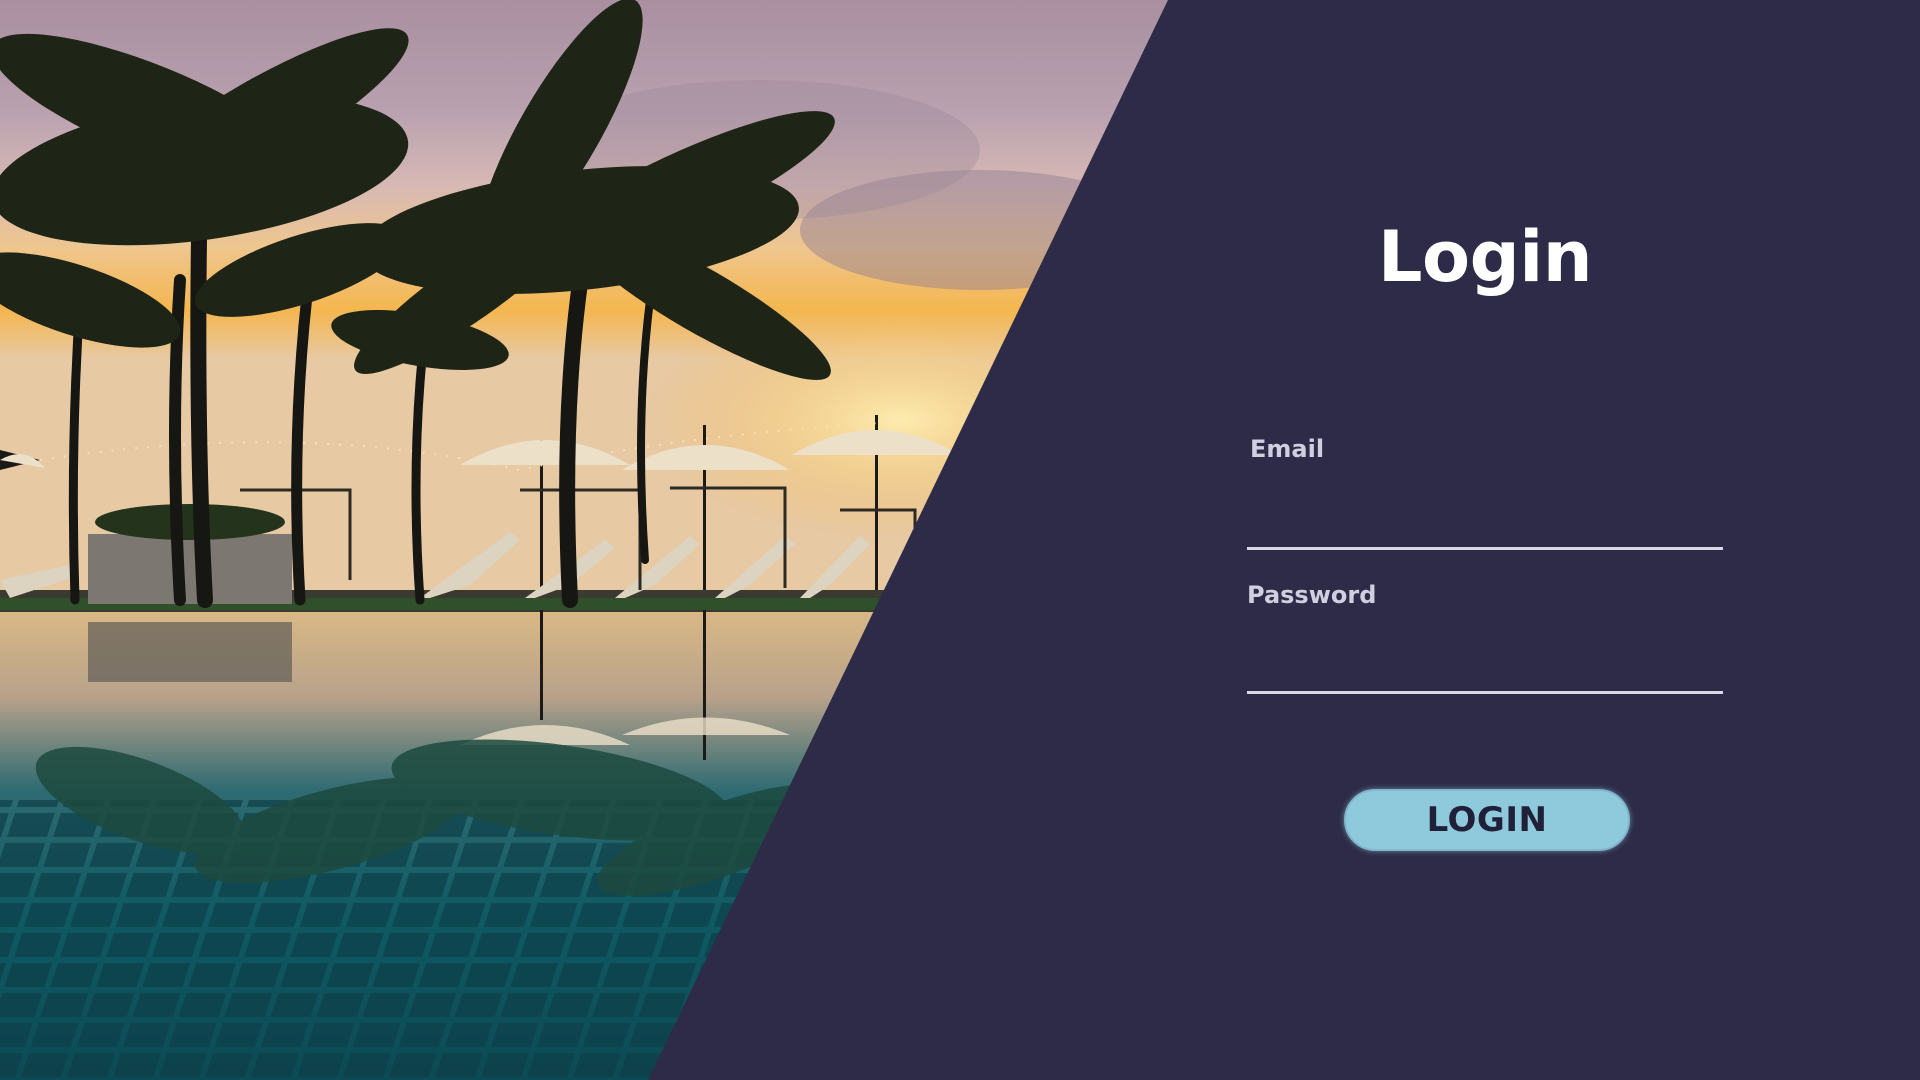 Image resolution: width=1920 pixels, height=1080 pixels. What do you see at coordinates (1312, 595) in the screenshot?
I see `password-label: Password` at bounding box center [1312, 595].